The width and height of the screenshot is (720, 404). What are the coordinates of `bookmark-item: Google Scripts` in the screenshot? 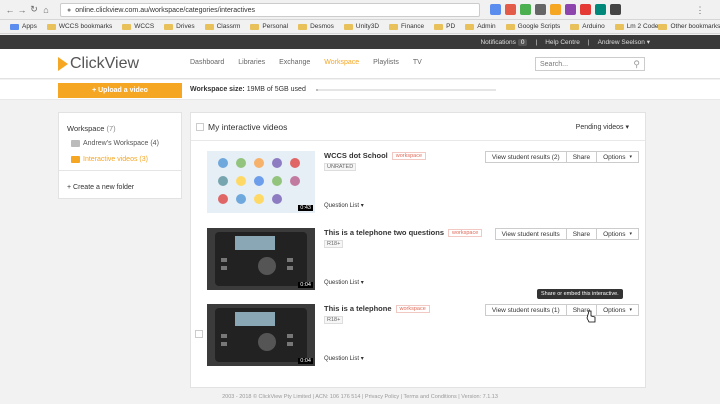 It's located at (532, 26).